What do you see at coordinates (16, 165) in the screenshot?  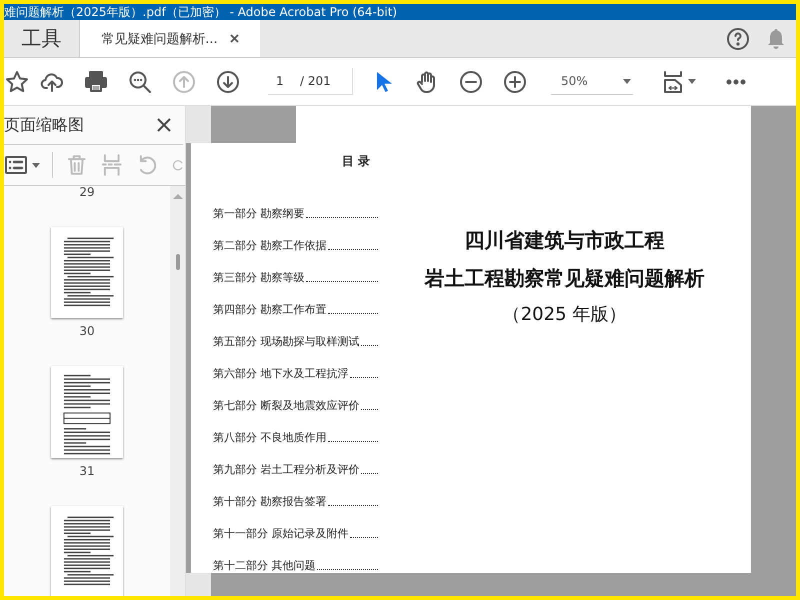 I see `list-icon` at bounding box center [16, 165].